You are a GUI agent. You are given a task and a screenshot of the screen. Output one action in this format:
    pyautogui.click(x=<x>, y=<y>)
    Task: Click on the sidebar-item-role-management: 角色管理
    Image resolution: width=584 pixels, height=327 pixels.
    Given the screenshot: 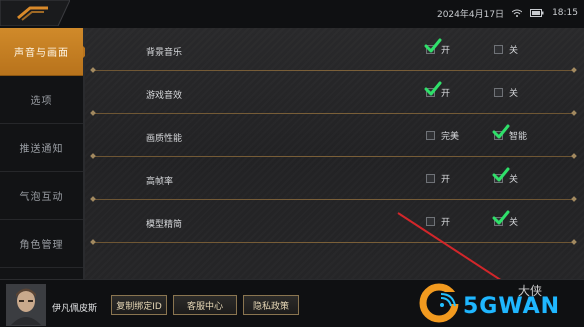 What is the action you would take?
    pyautogui.click(x=41, y=244)
    